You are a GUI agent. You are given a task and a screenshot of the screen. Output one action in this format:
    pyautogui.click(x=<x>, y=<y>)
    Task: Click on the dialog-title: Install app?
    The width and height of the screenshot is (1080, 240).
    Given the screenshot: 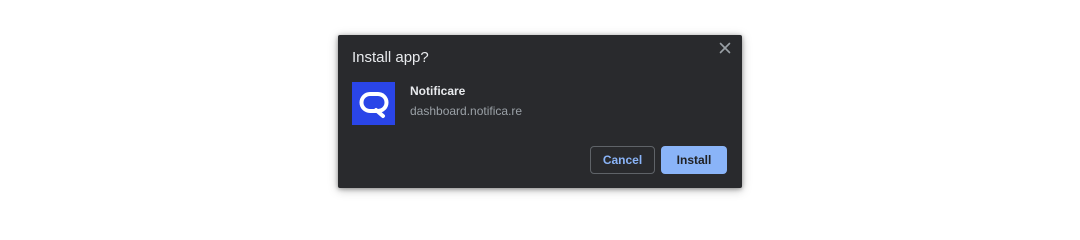 What is the action you would take?
    pyautogui.click(x=390, y=57)
    